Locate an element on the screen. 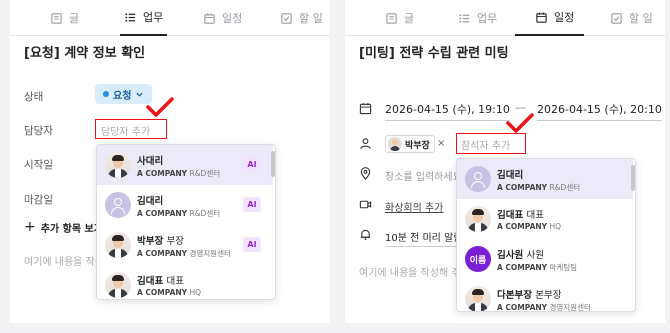 The width and height of the screenshot is (670, 333). list-item: 김대리 A COMPANY R&D센터 AI is located at coordinates (185, 205).